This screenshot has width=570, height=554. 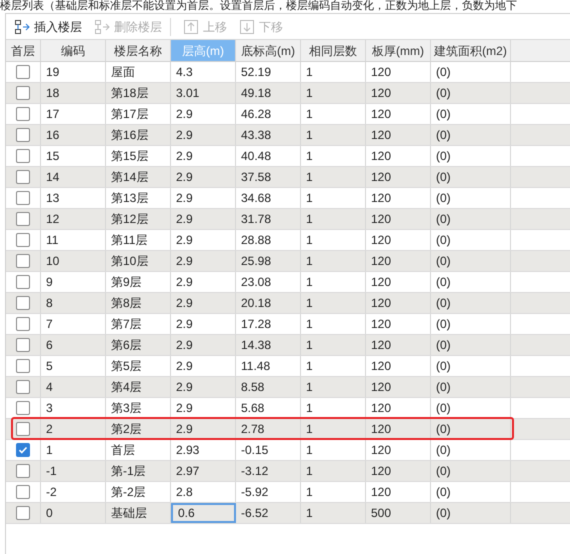 I want to click on column-header: 首层, so click(x=23, y=50).